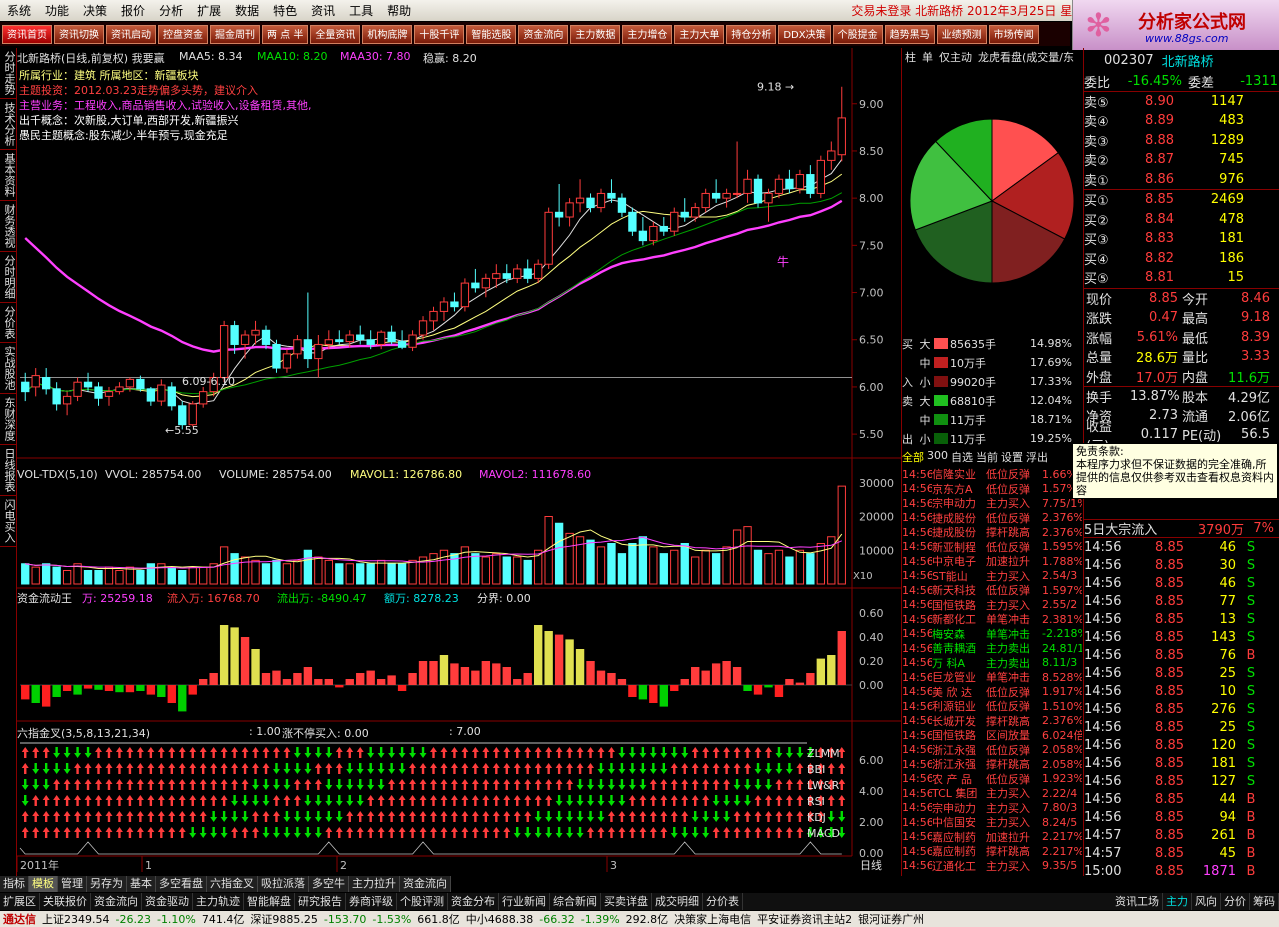 The width and height of the screenshot is (1279, 927). What do you see at coordinates (993, 793) in the screenshot?
I see `alert-row: 14:56 TCL 集团 主力买入 2.22/4` at bounding box center [993, 793].